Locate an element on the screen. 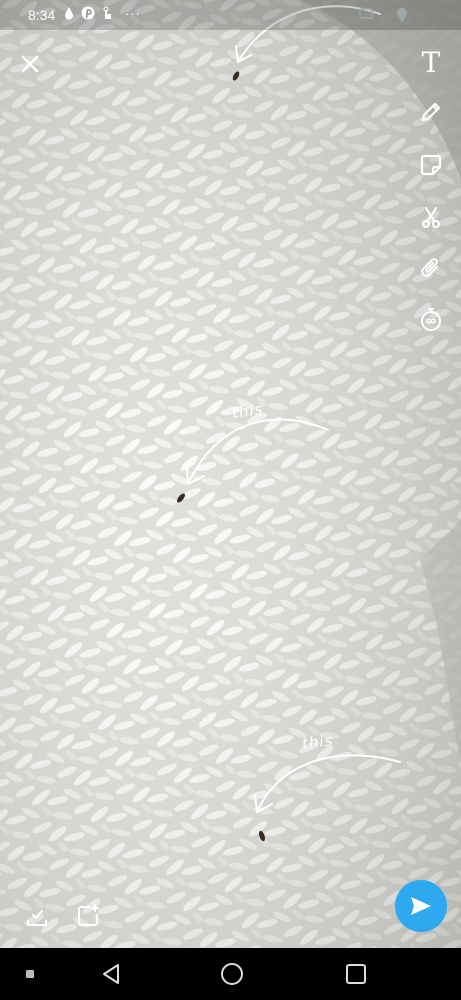 This screenshot has width=461, height=1000. timer-infinity-icon is located at coordinates (431, 319).